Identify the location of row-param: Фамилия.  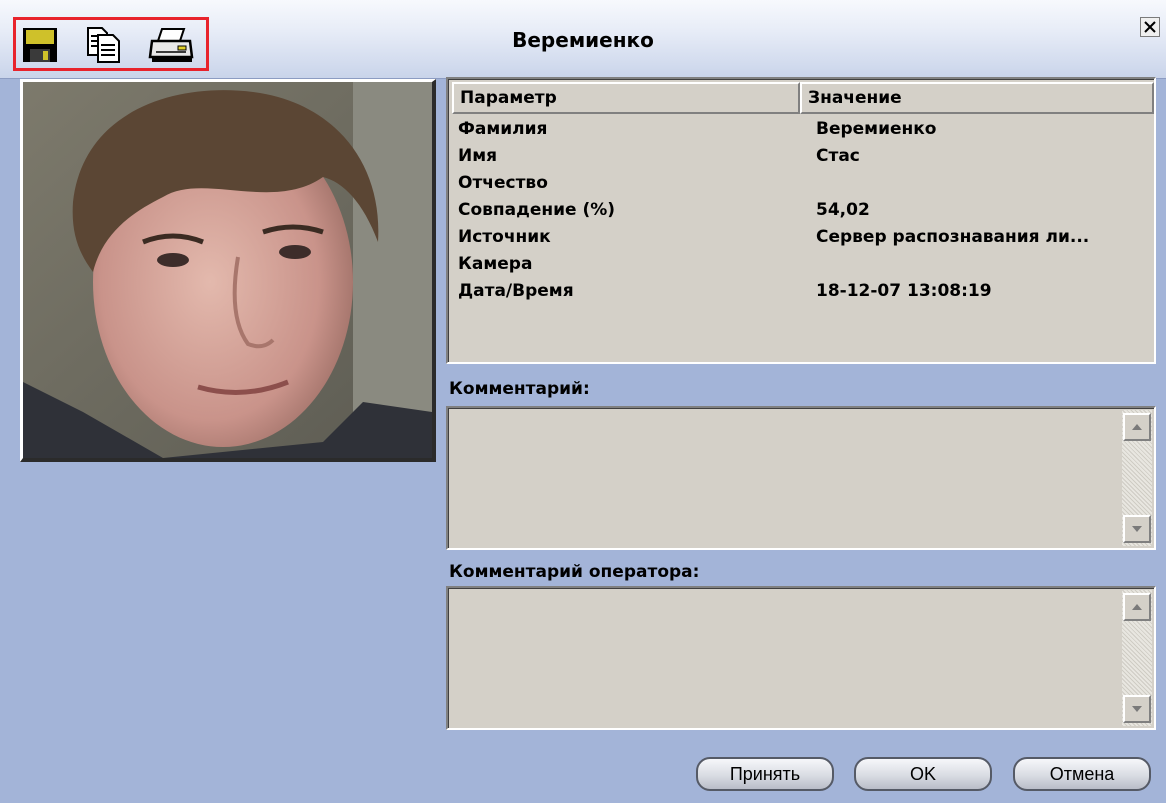
(503, 129).